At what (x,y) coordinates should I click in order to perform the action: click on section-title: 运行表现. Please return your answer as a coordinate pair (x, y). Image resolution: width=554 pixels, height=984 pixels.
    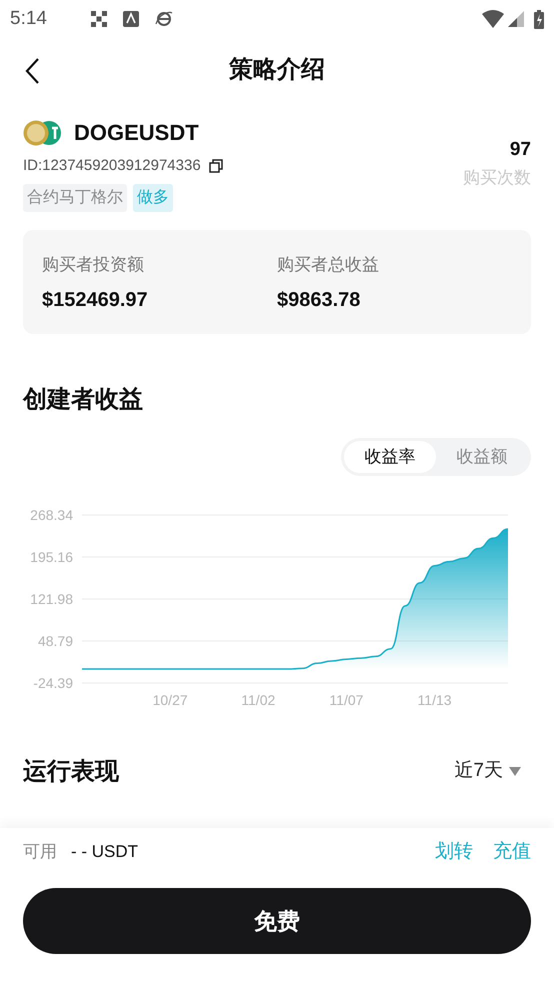
    Looking at the image, I should click on (71, 771).